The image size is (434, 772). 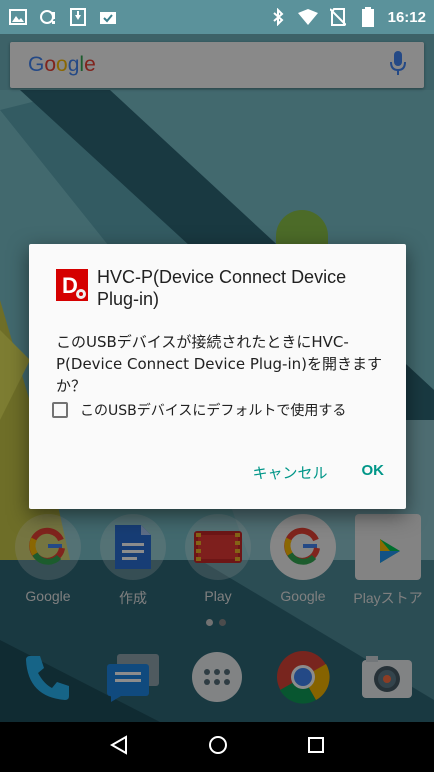 I want to click on home-icon, so click(x=218, y=747).